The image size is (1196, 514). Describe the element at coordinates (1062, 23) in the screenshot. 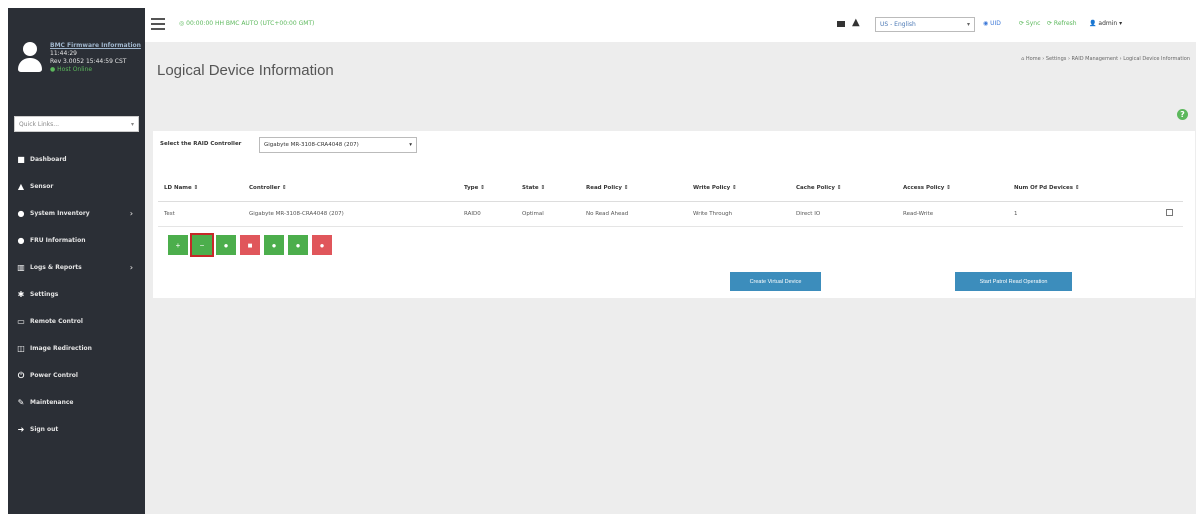

I see `refresh-button: ⟳ Refresh` at that location.